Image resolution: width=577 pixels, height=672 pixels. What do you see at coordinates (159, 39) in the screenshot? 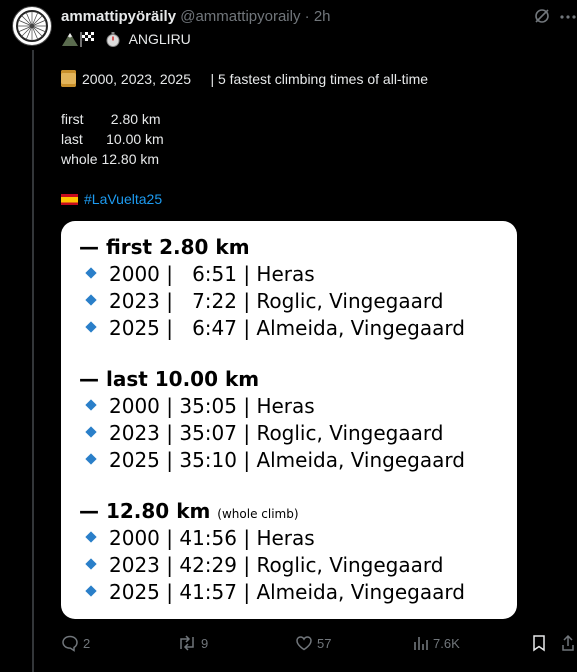
I see `post-line-1-text: ANGLIRU` at bounding box center [159, 39].